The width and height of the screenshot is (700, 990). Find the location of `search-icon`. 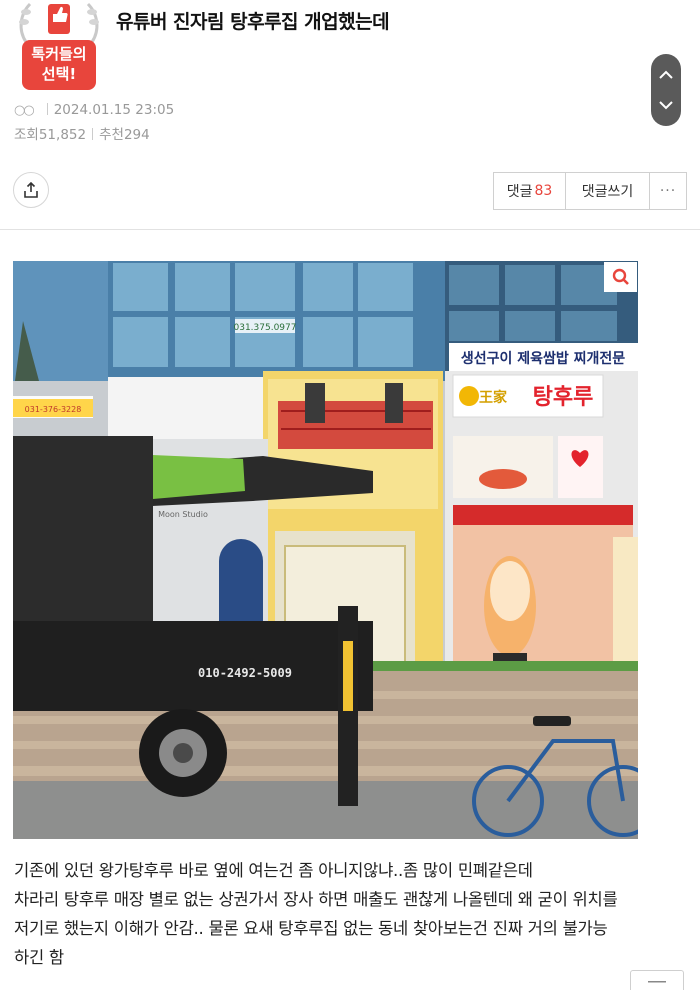

search-icon is located at coordinates (620, 276).